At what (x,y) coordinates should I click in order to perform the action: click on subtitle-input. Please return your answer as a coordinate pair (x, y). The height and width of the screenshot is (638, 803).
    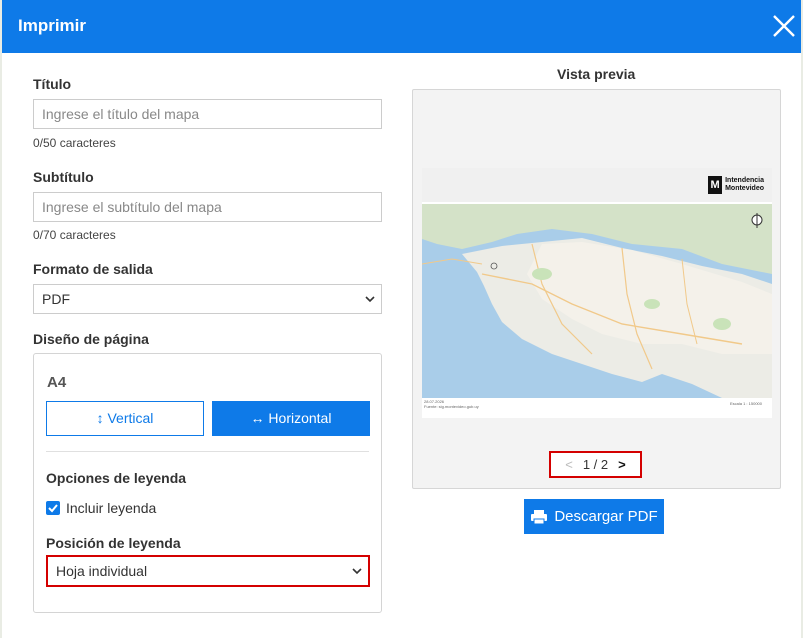
    Looking at the image, I should click on (207, 207).